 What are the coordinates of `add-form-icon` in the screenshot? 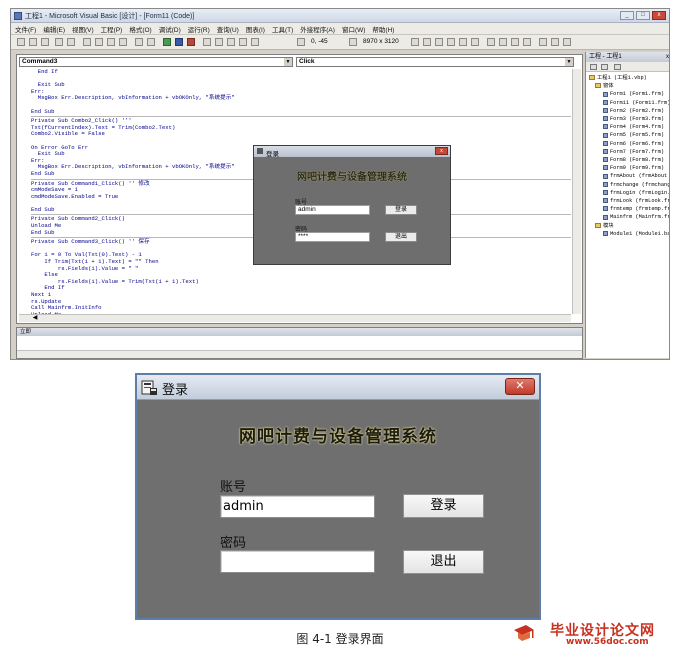 It's located at (33, 42).